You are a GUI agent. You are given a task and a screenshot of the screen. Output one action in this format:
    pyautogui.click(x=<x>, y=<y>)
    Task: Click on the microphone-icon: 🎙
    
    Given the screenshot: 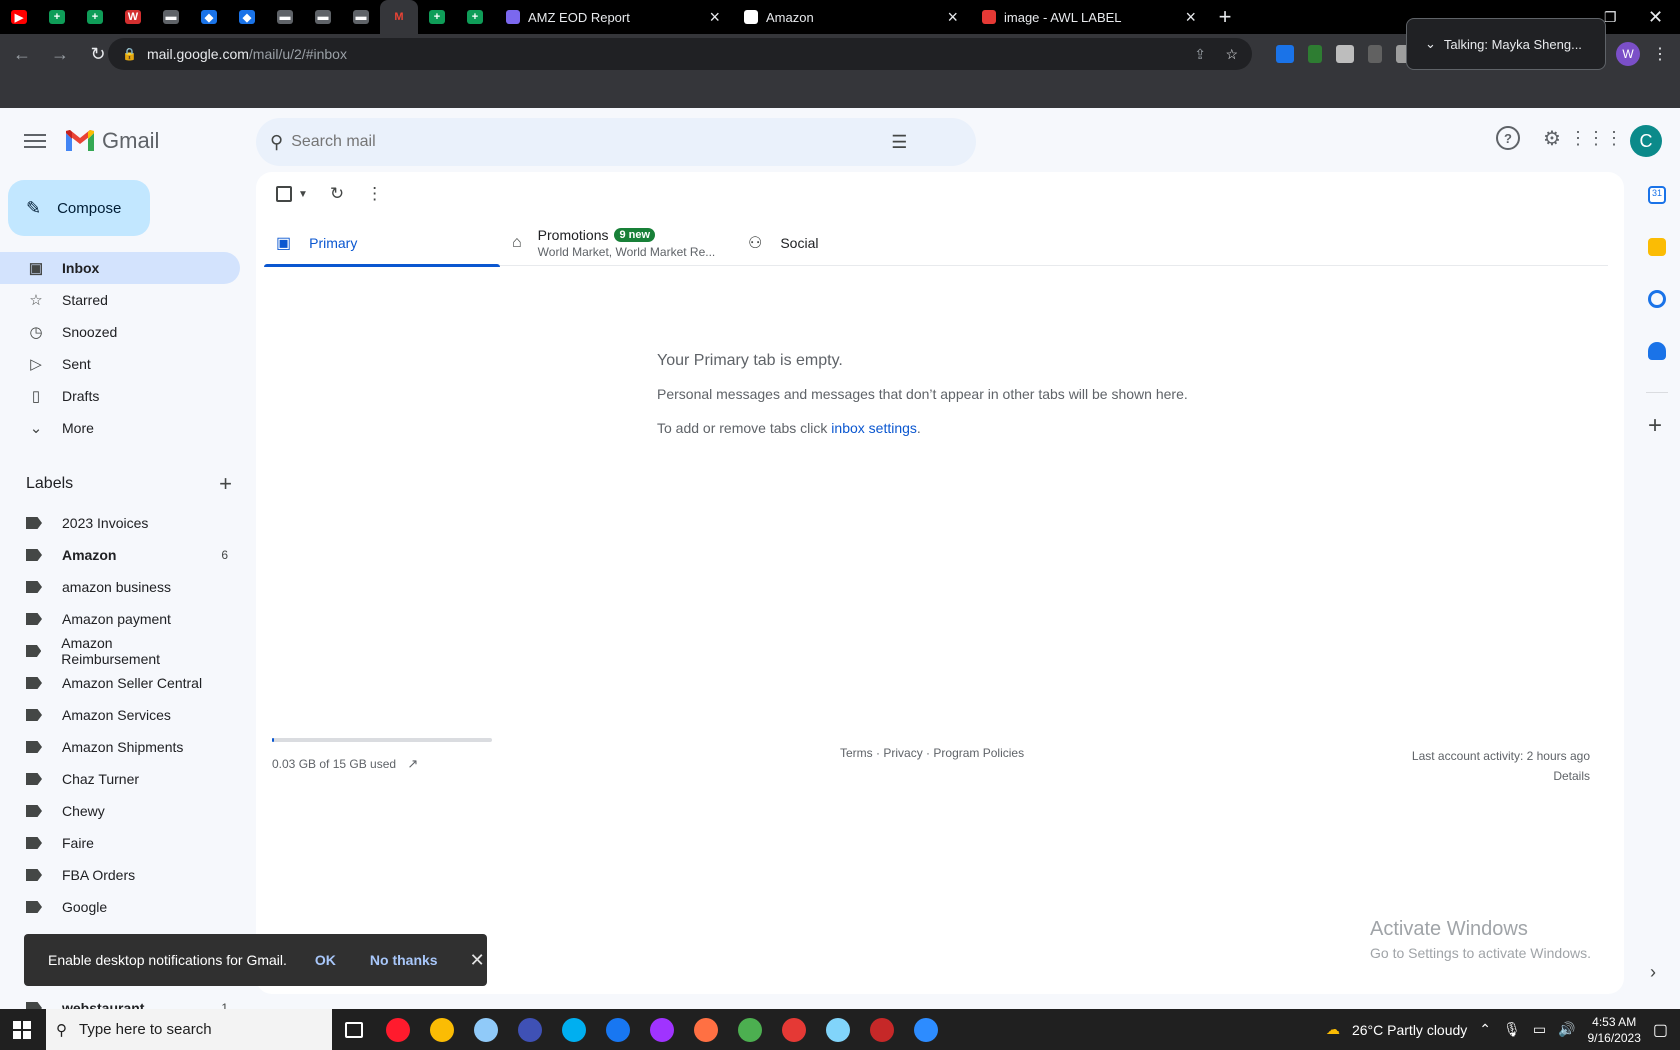 What is the action you would take?
    pyautogui.click(x=1512, y=1029)
    